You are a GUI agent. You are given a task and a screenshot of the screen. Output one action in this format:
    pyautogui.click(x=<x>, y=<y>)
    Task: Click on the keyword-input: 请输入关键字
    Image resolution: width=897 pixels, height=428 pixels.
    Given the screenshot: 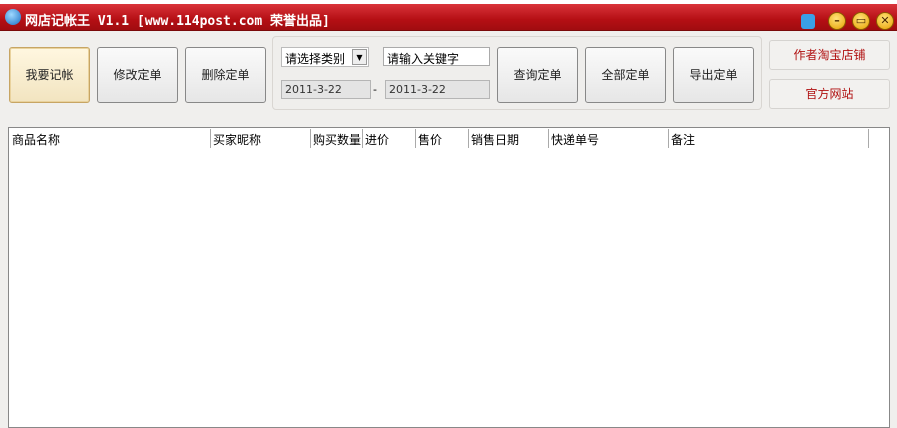 What is the action you would take?
    pyautogui.click(x=436, y=56)
    